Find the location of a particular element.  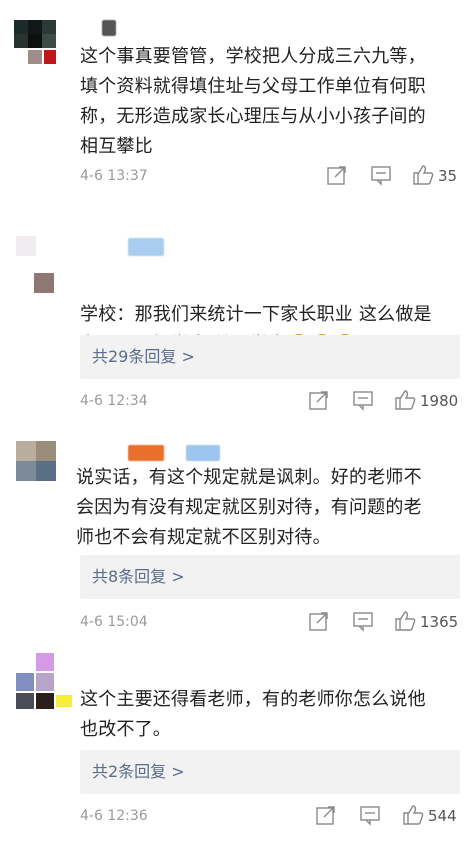

comment-meta: 4-6 12:36 544 is located at coordinates (272, 816).